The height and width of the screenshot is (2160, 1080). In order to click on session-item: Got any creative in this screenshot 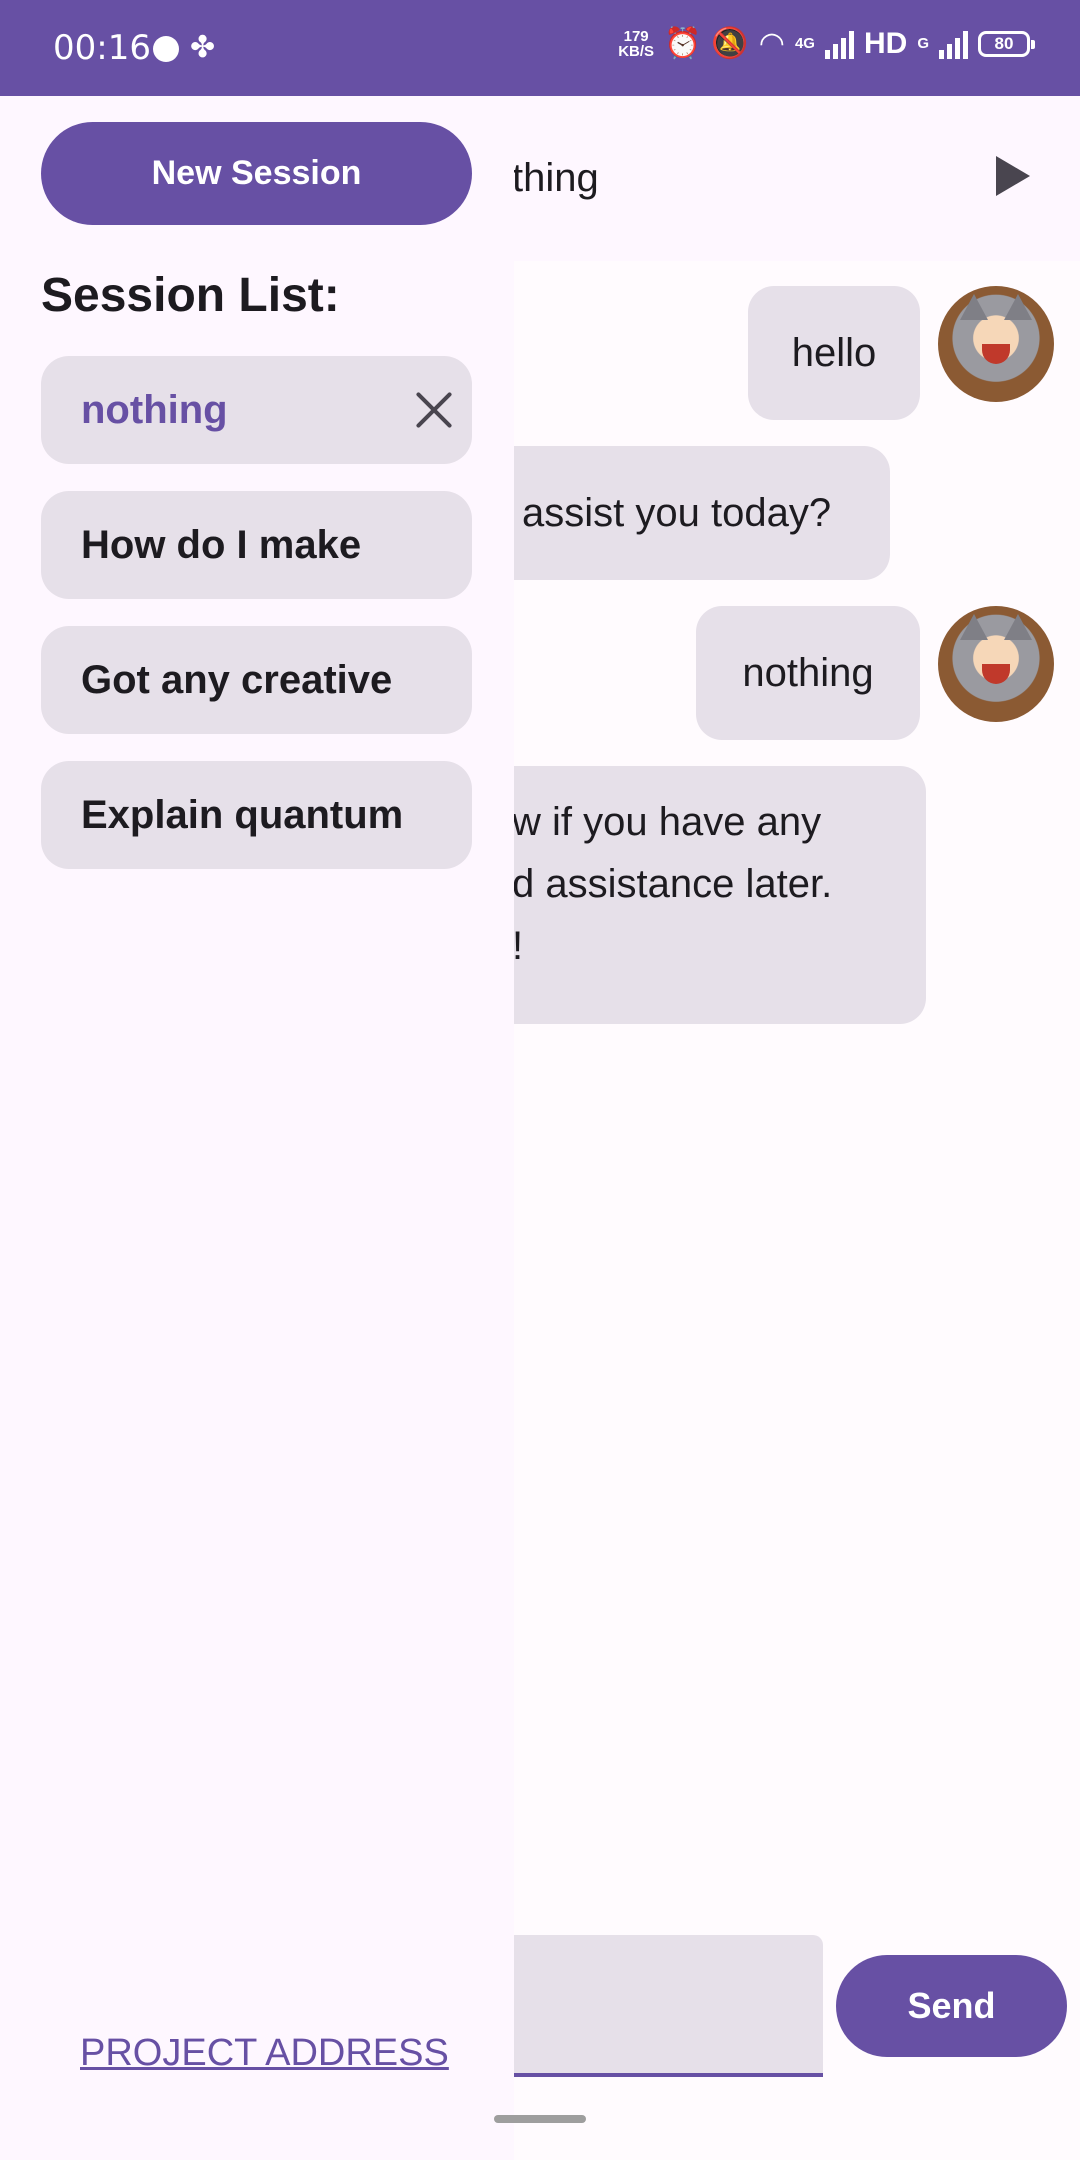, I will do `click(256, 680)`.